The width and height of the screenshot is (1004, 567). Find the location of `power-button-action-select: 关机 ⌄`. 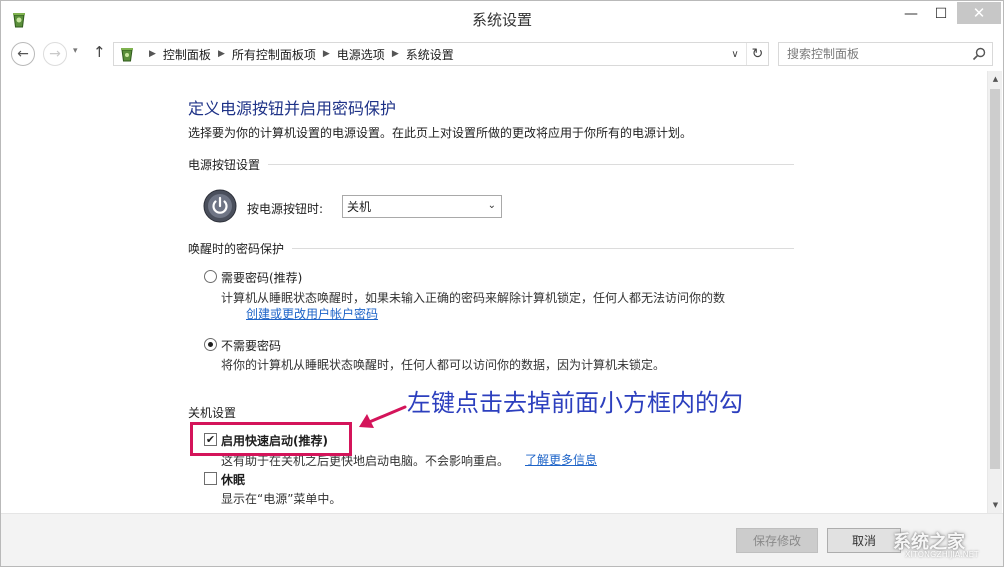

power-button-action-select: 关机 ⌄ is located at coordinates (422, 206).